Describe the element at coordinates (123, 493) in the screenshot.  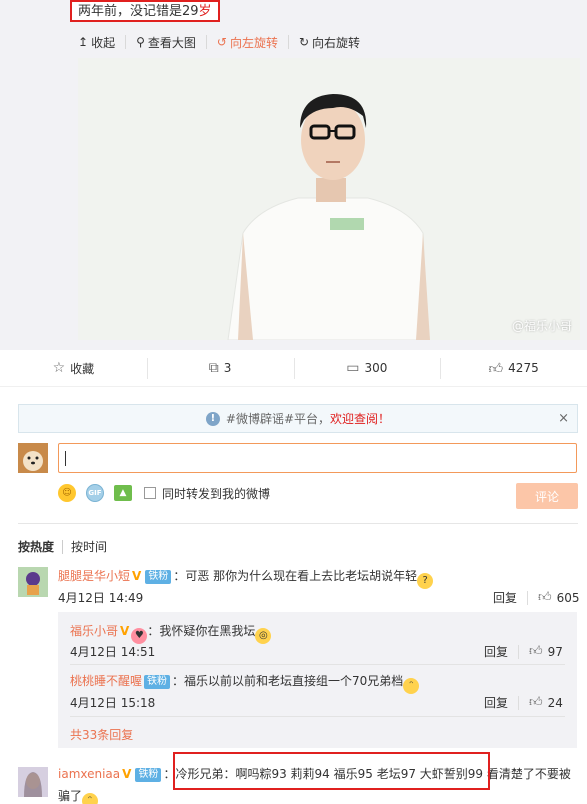
I see `image-icon: ▲` at that location.